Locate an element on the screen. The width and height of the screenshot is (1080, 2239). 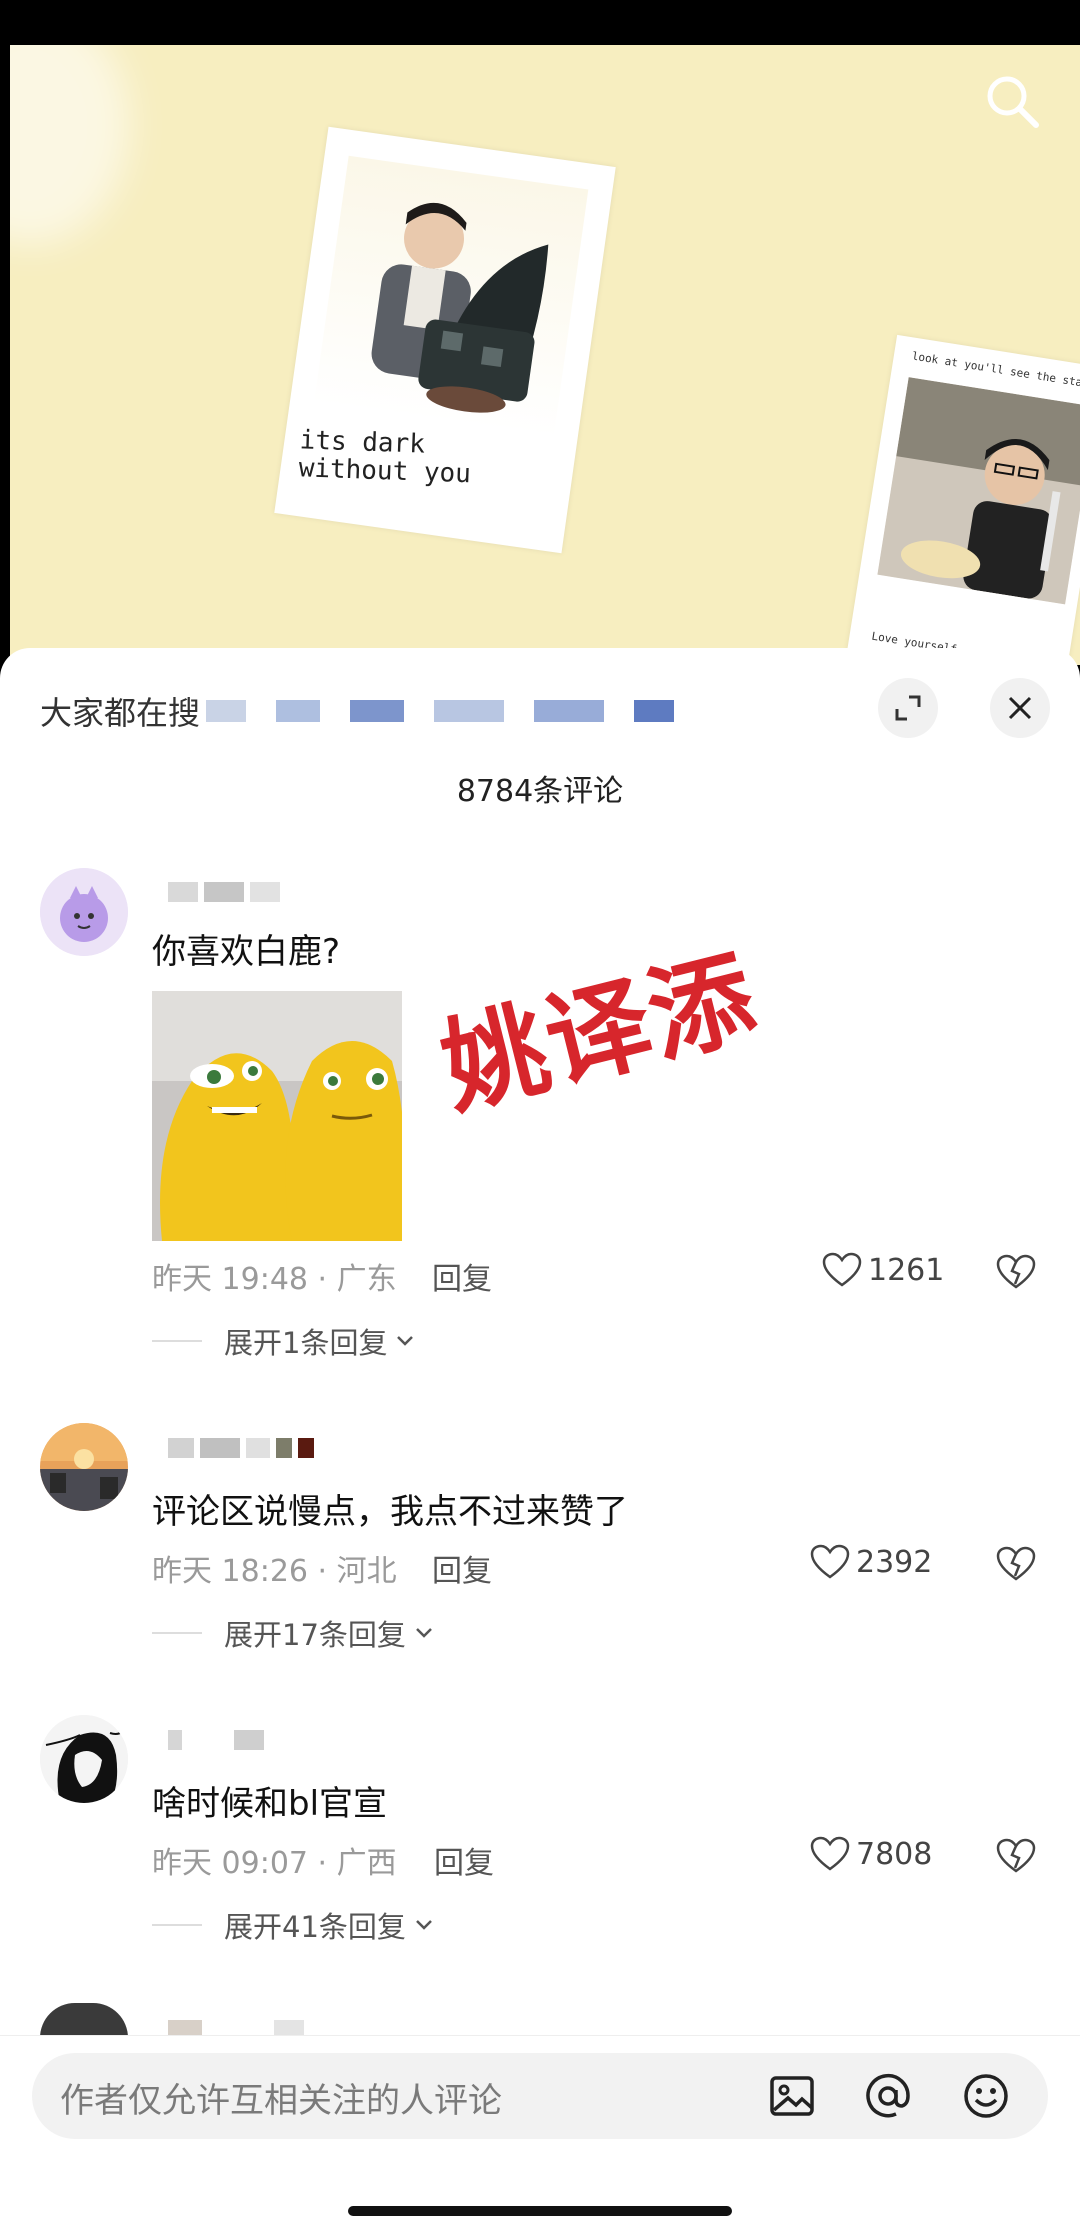
expand-replies: 展开41条回复 is located at coordinates (293, 1925).